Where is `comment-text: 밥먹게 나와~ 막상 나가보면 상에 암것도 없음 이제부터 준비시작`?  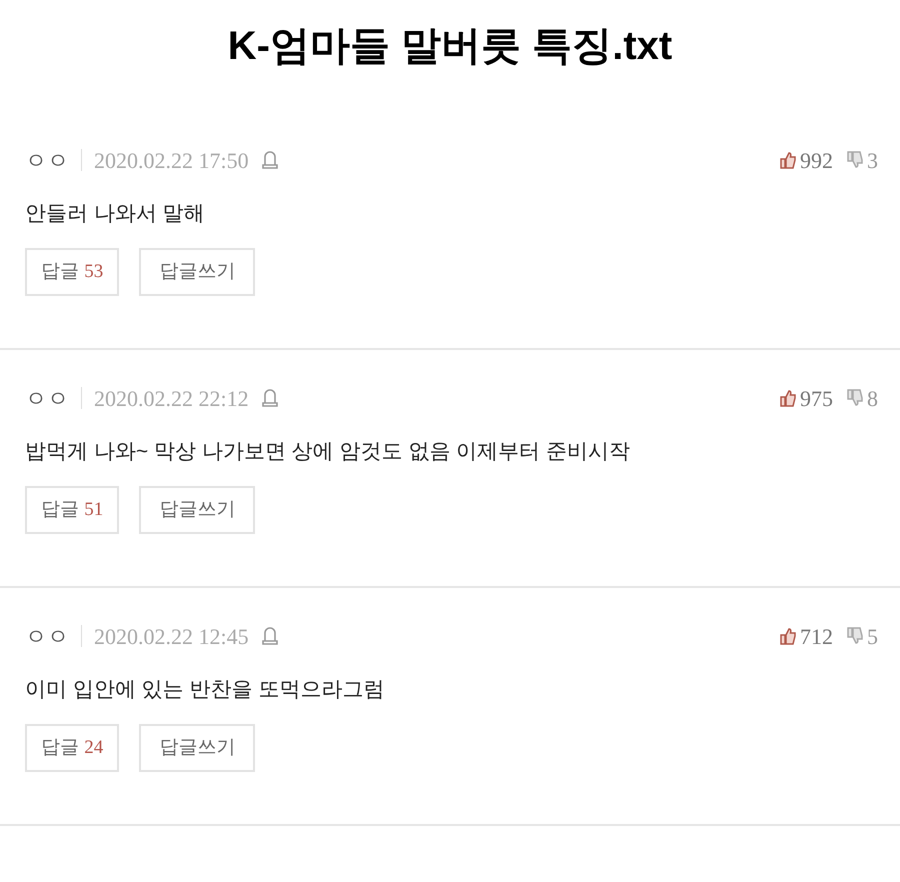 comment-text: 밥먹게 나와~ 막상 나가보면 상에 암것도 없음 이제부터 준비시작 is located at coordinates (328, 452).